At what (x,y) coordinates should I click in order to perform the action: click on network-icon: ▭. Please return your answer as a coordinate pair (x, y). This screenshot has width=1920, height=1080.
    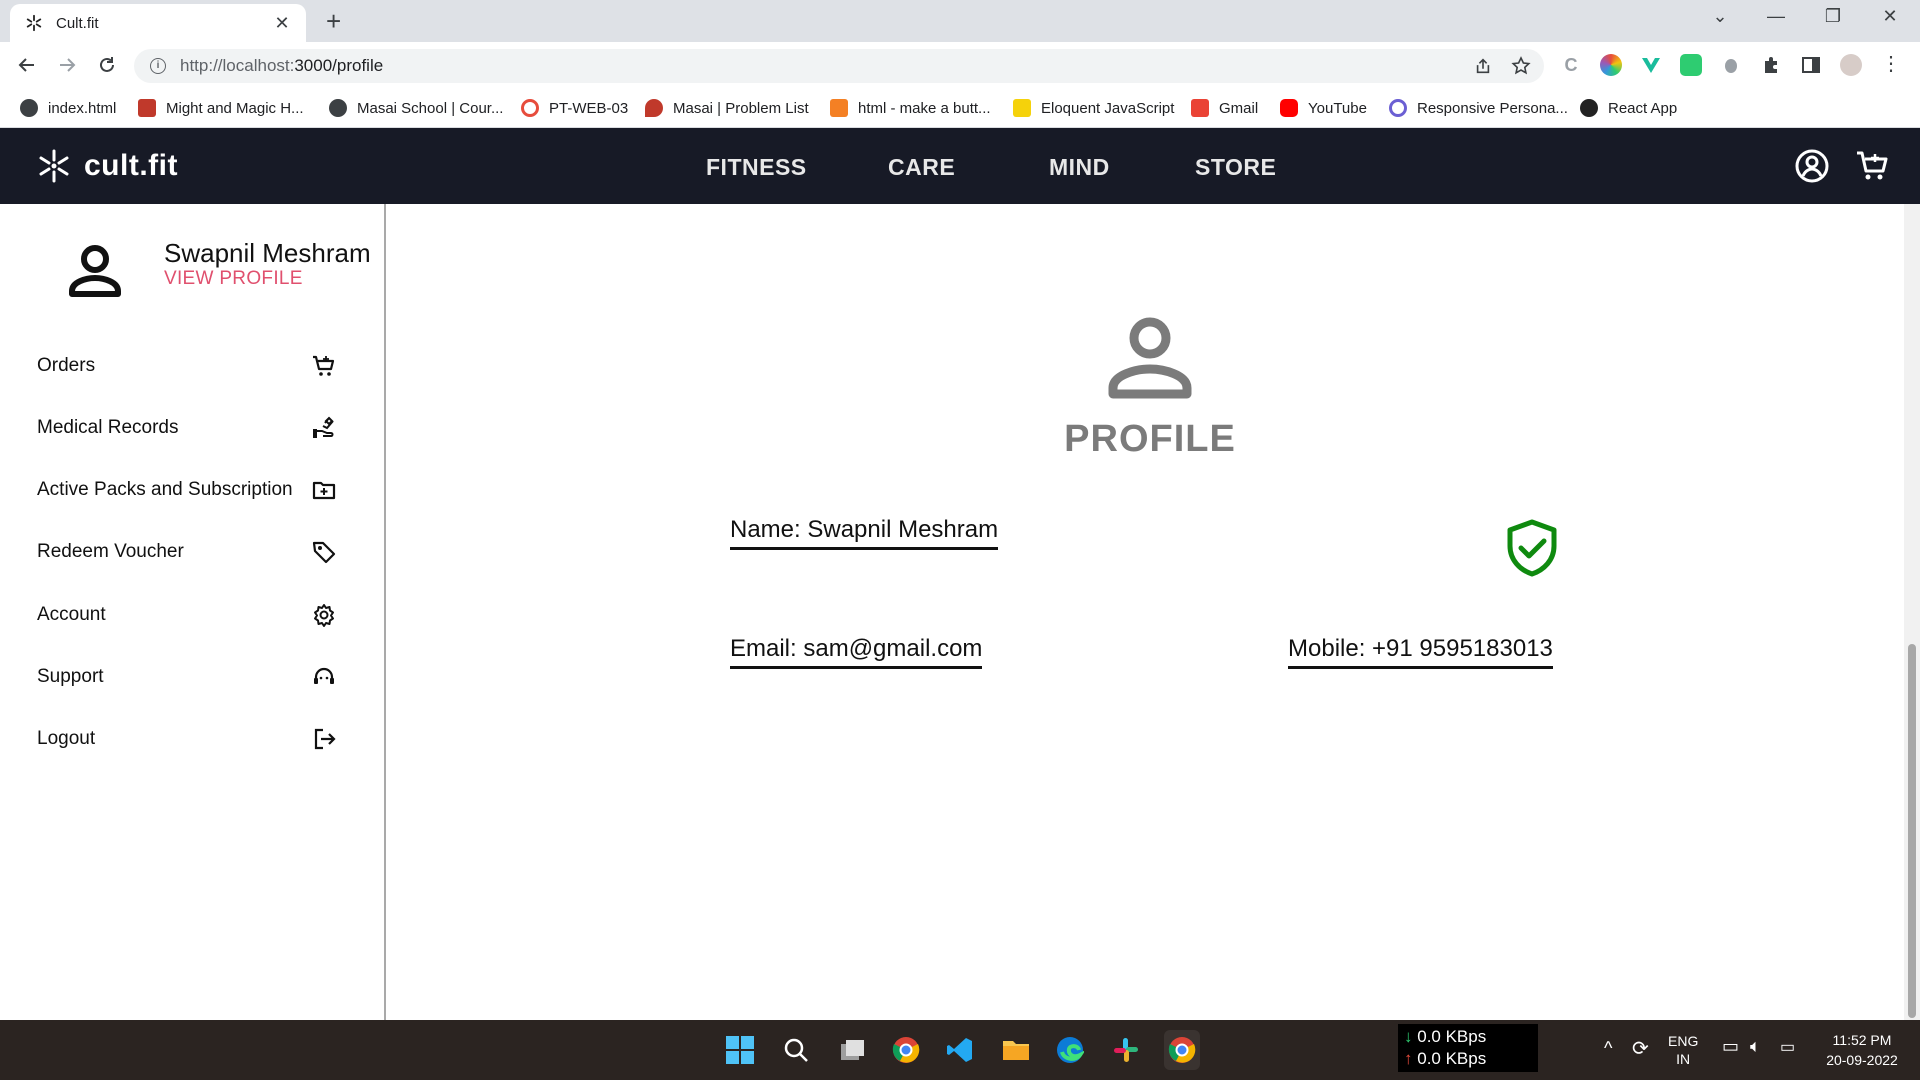
    Looking at the image, I should click on (1730, 1046).